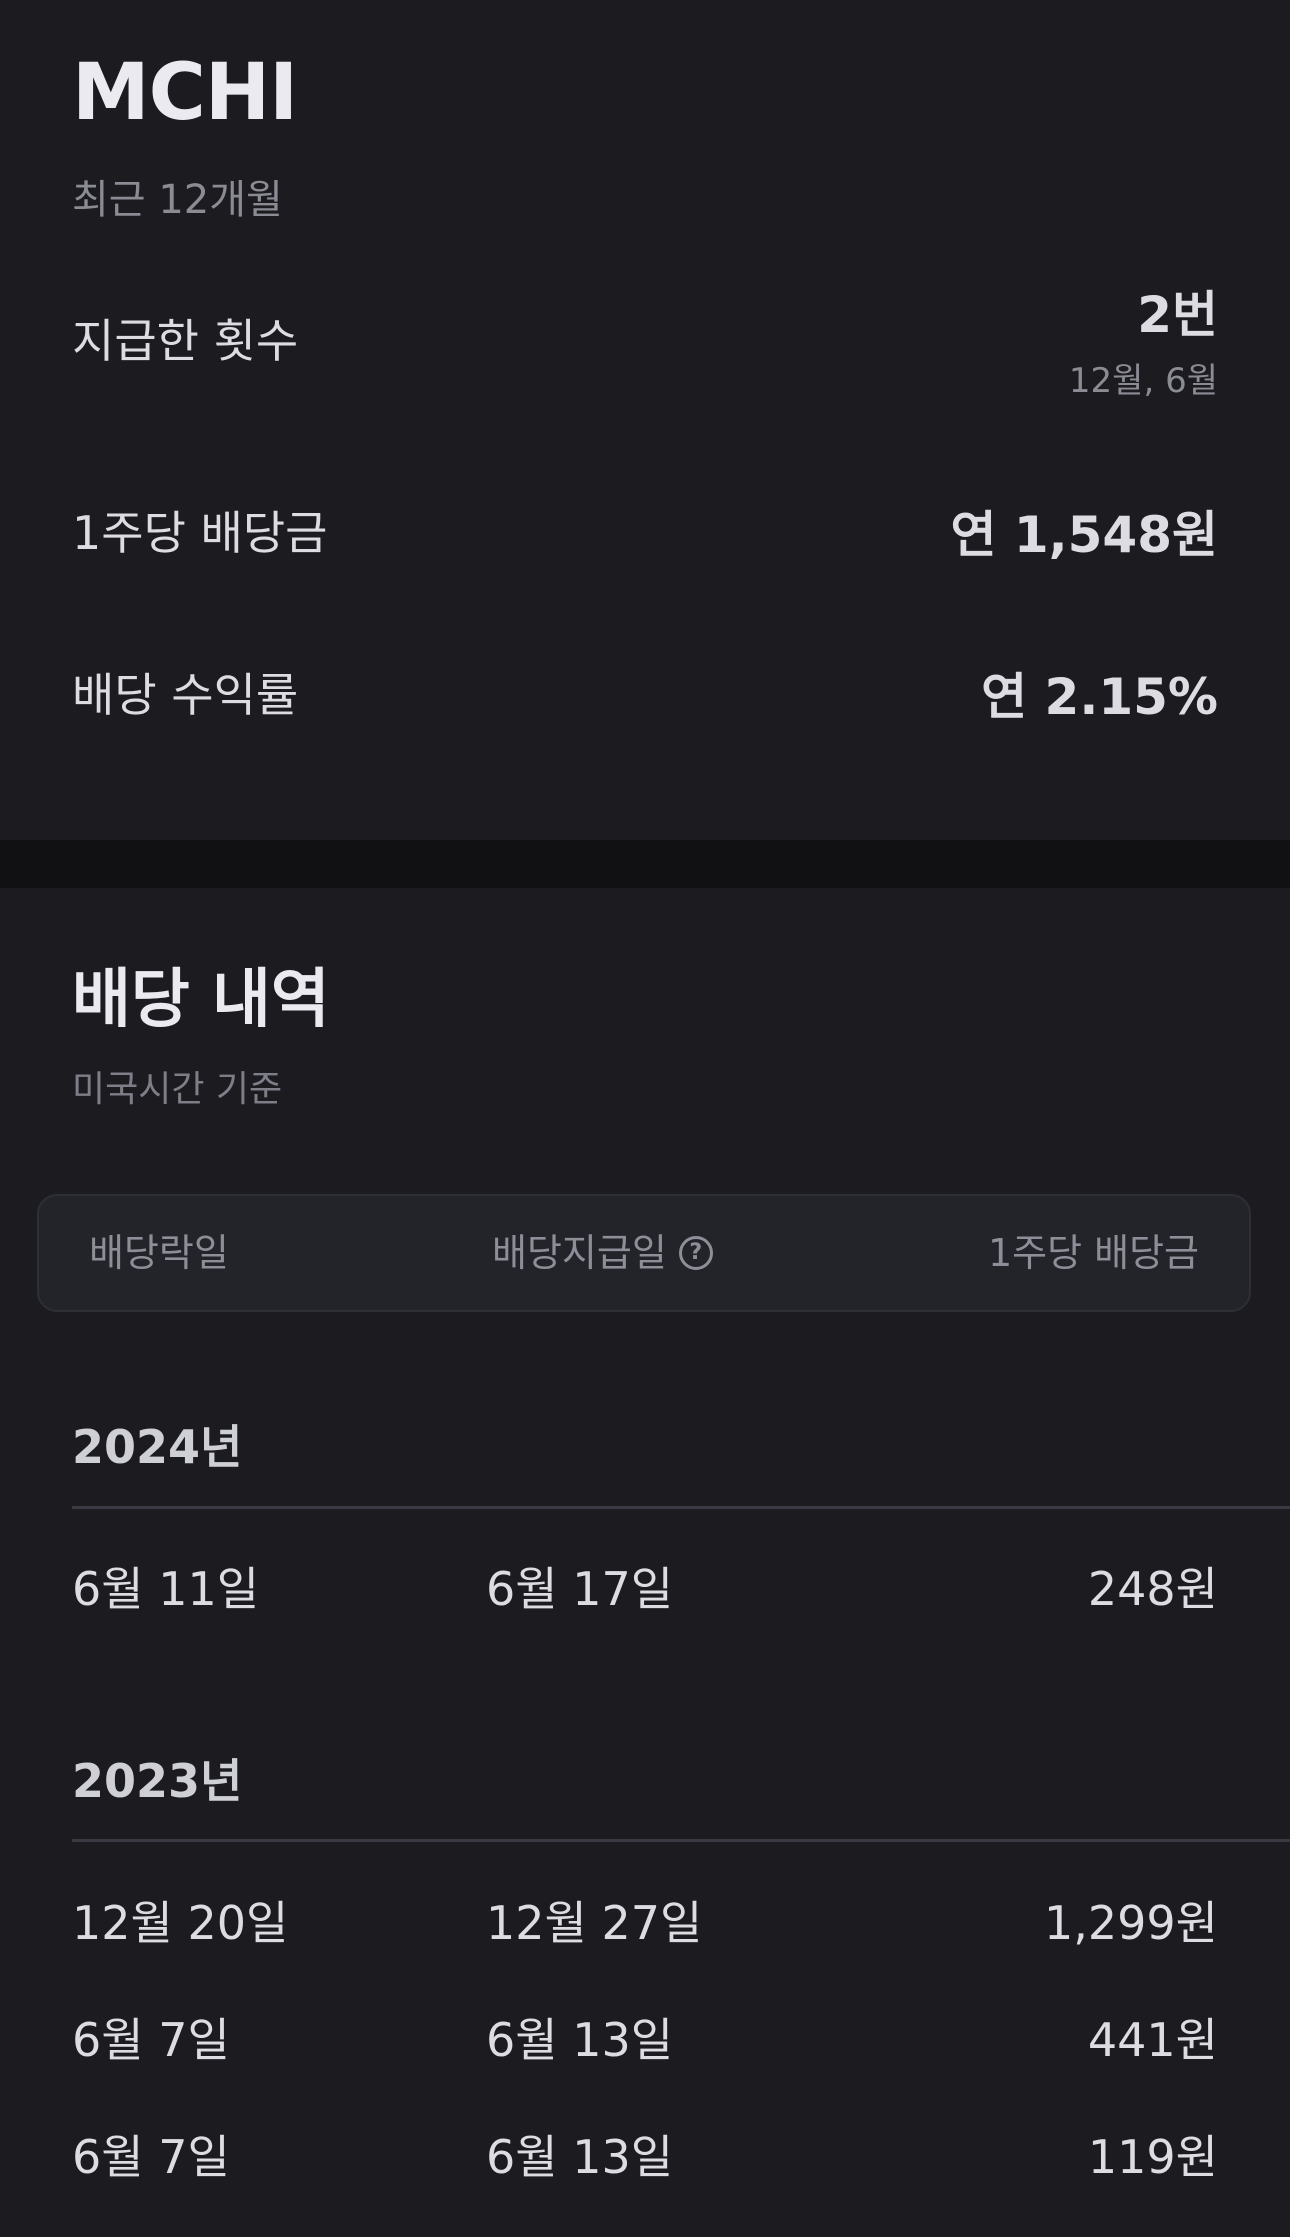 The image size is (1290, 2237). I want to click on row-pay-date: 12월 27일, so click(594, 1923).